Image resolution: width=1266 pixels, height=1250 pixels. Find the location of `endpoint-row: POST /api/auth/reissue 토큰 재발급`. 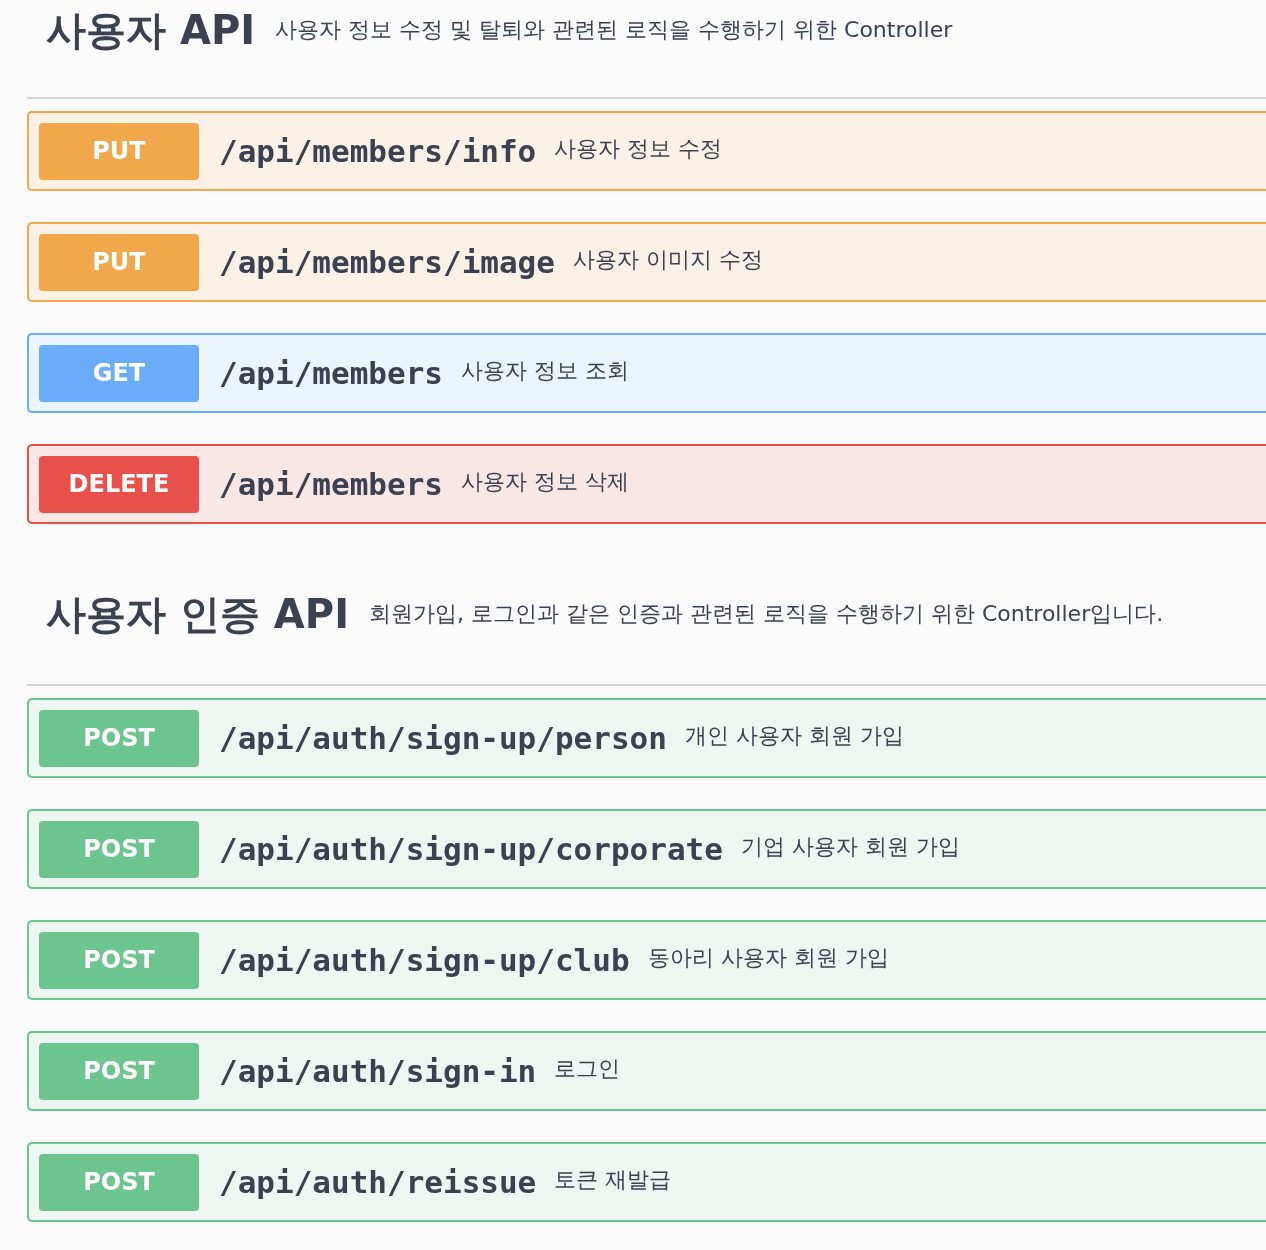

endpoint-row: POST /api/auth/reissue 토큰 재발급 is located at coordinates (646, 1182).